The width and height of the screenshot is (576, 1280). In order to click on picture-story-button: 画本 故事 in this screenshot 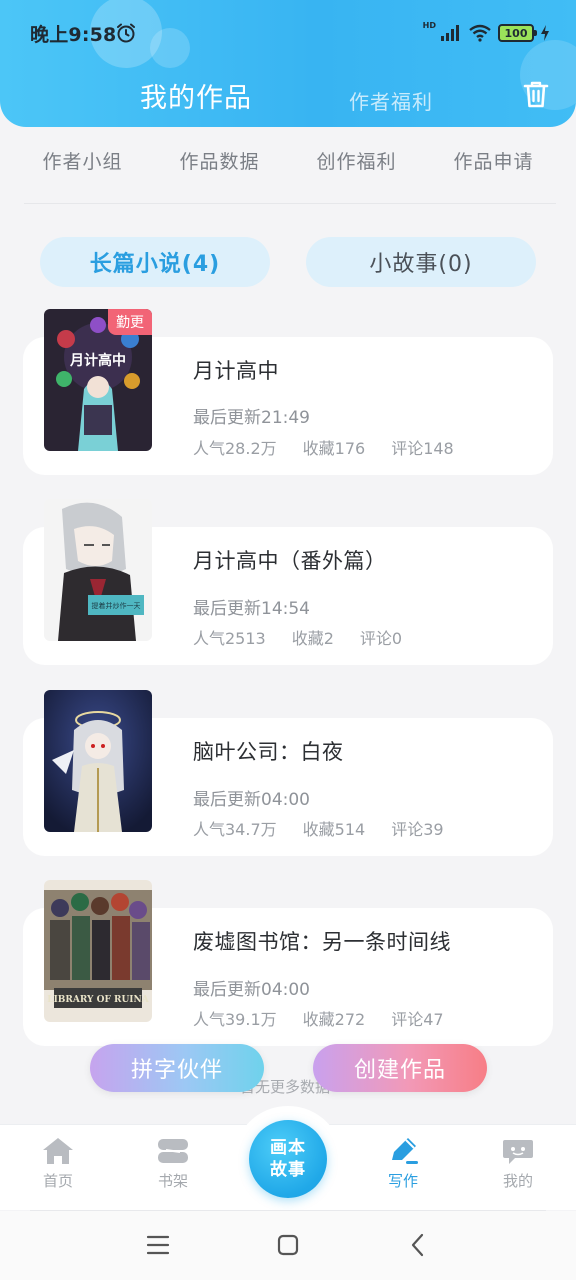, I will do `click(288, 1159)`.